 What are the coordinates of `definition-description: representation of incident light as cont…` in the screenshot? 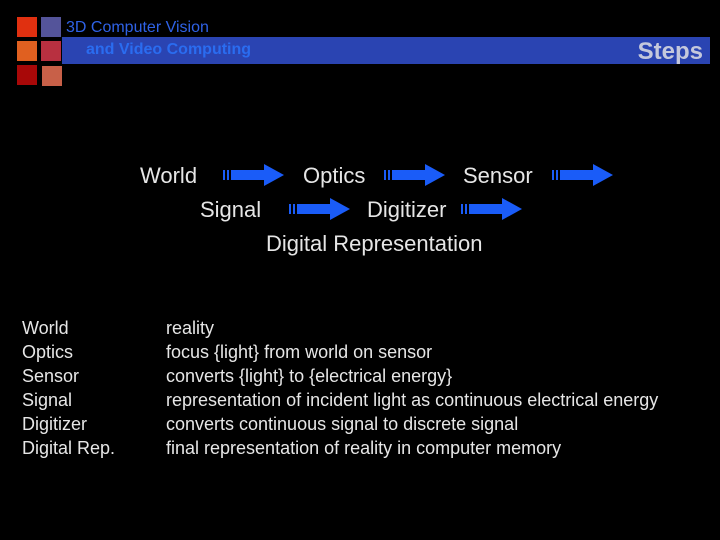 It's located at (412, 400).